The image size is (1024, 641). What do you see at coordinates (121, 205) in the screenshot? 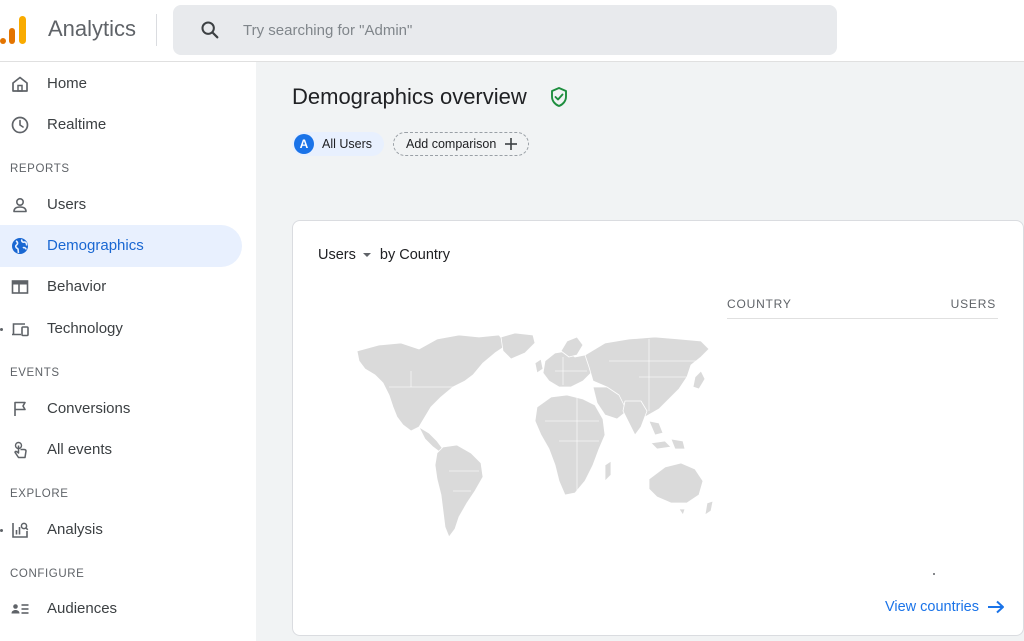
I see `sidebar-item-users: Users` at bounding box center [121, 205].